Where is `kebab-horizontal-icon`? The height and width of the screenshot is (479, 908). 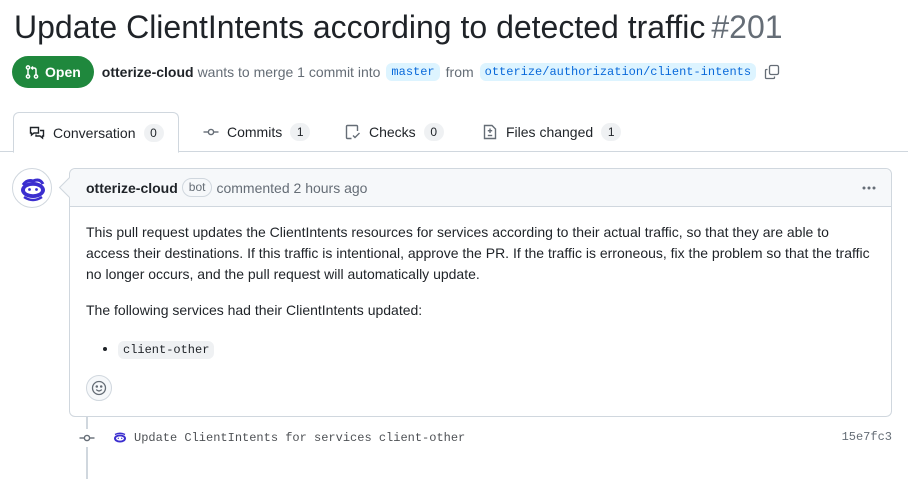 kebab-horizontal-icon is located at coordinates (869, 188).